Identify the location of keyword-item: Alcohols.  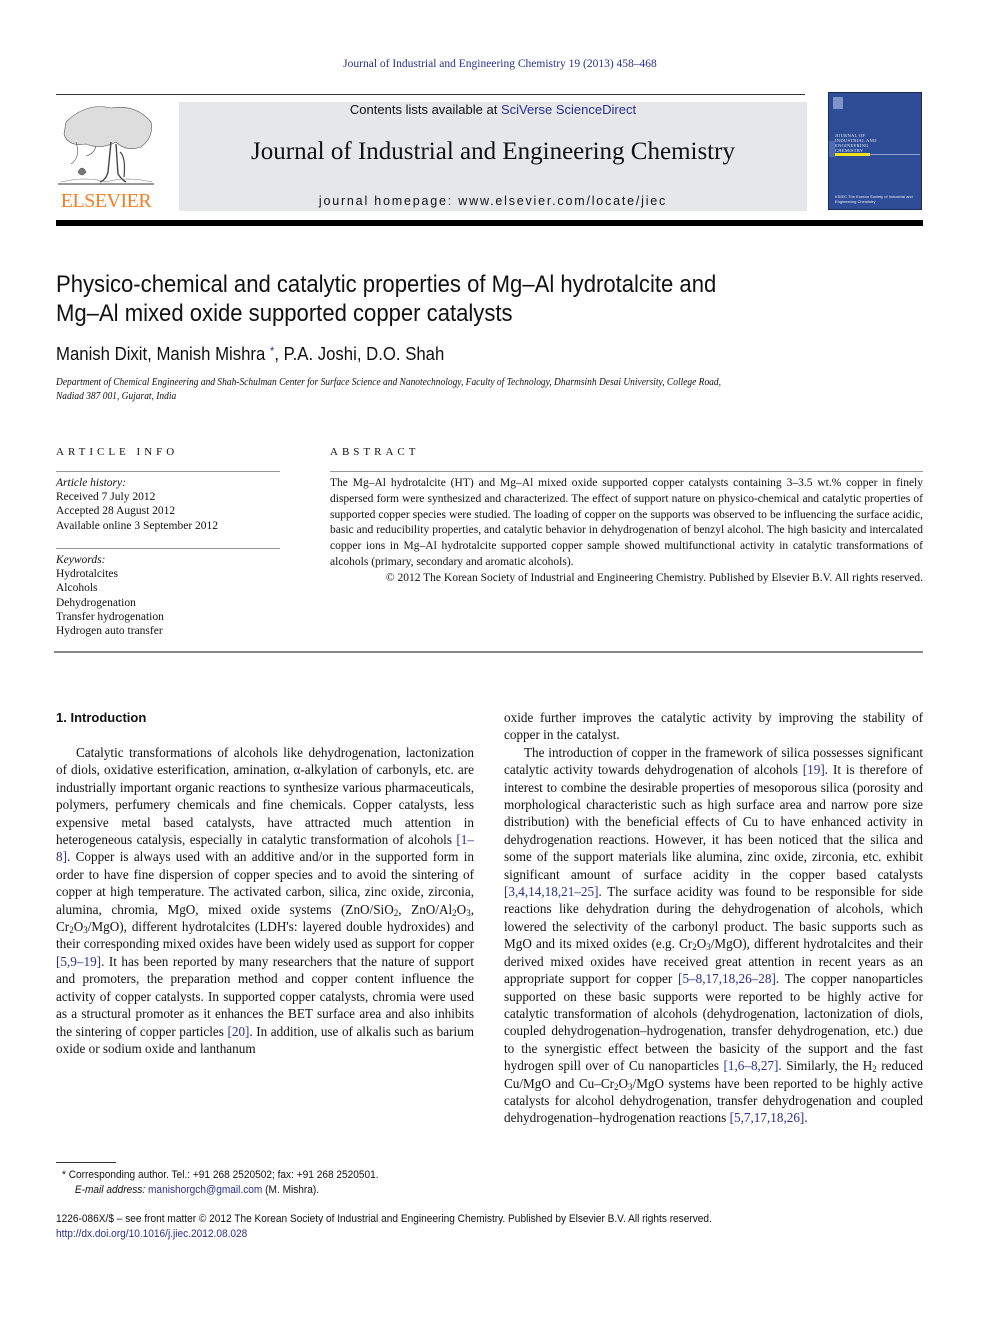
(77, 588).